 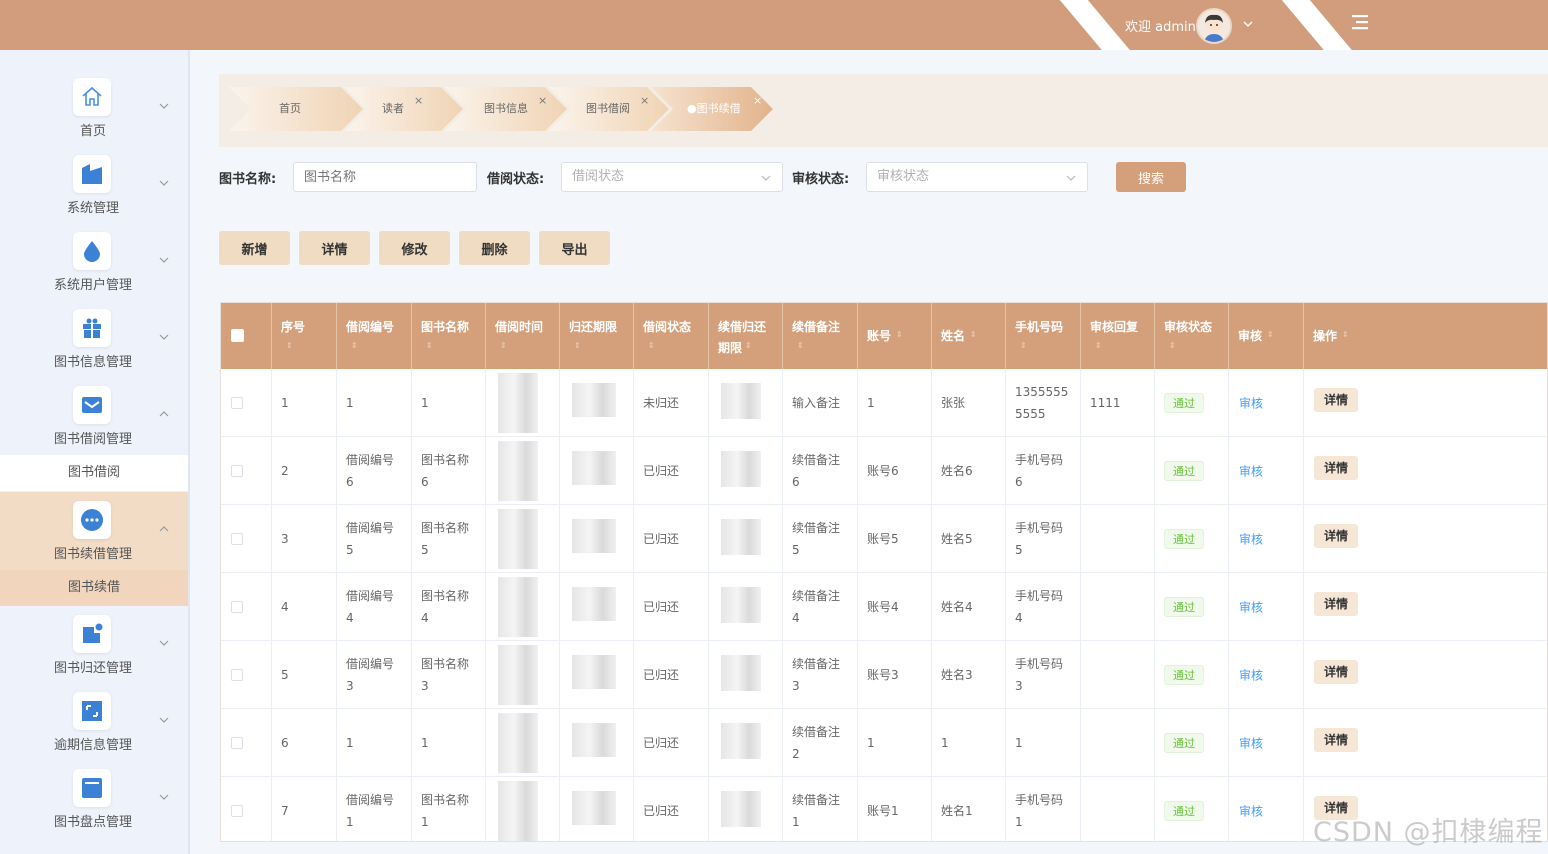 What do you see at coordinates (1043, 336) in the screenshot?
I see `header-phone: 手机号码 ⇕` at bounding box center [1043, 336].